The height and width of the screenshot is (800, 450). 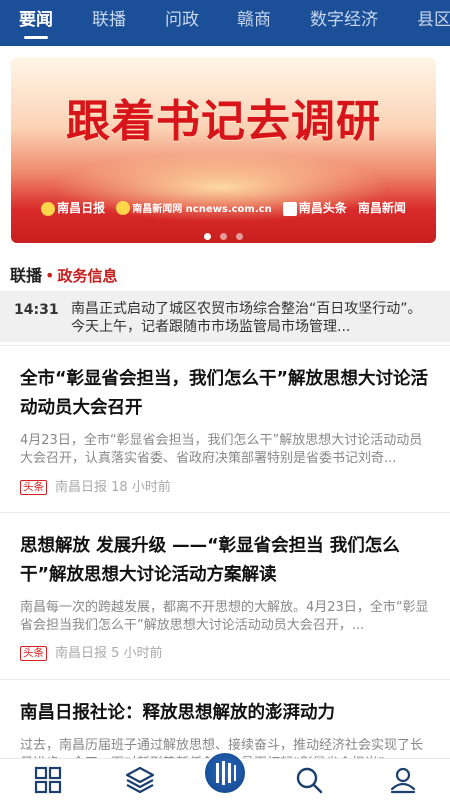 I want to click on article-meta: 头条 南昌日报 5 小时前, so click(x=91, y=651).